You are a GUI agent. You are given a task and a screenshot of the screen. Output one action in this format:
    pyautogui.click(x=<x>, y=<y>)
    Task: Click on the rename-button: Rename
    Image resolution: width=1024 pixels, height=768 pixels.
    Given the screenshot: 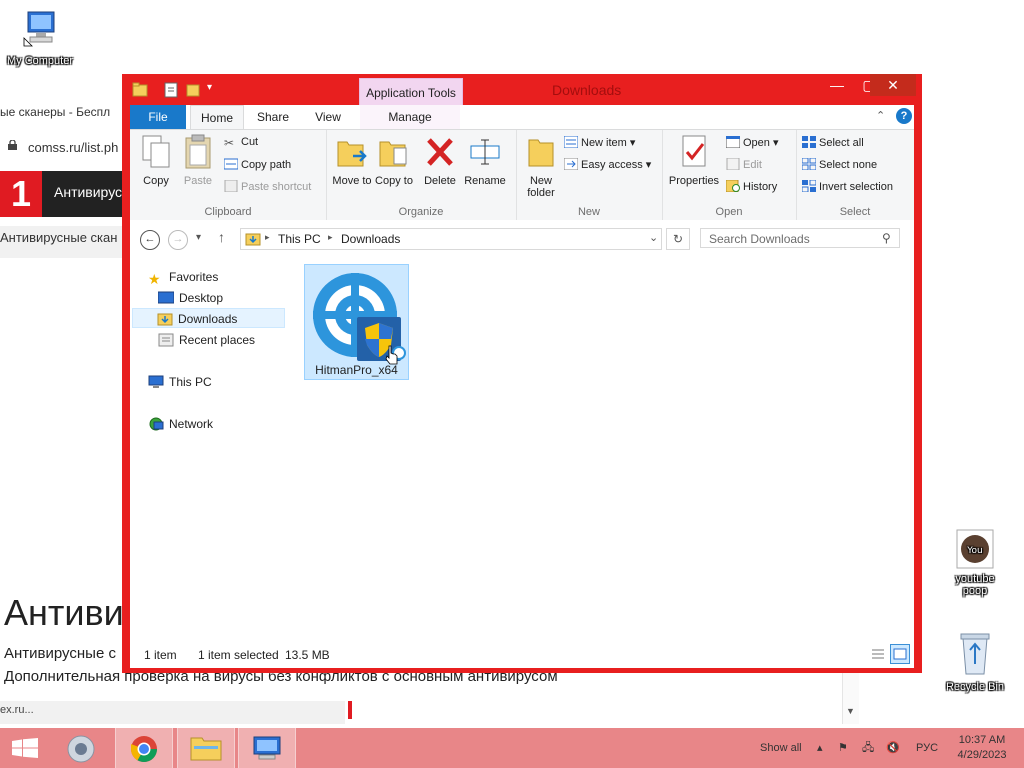 What is the action you would take?
    pyautogui.click(x=485, y=160)
    